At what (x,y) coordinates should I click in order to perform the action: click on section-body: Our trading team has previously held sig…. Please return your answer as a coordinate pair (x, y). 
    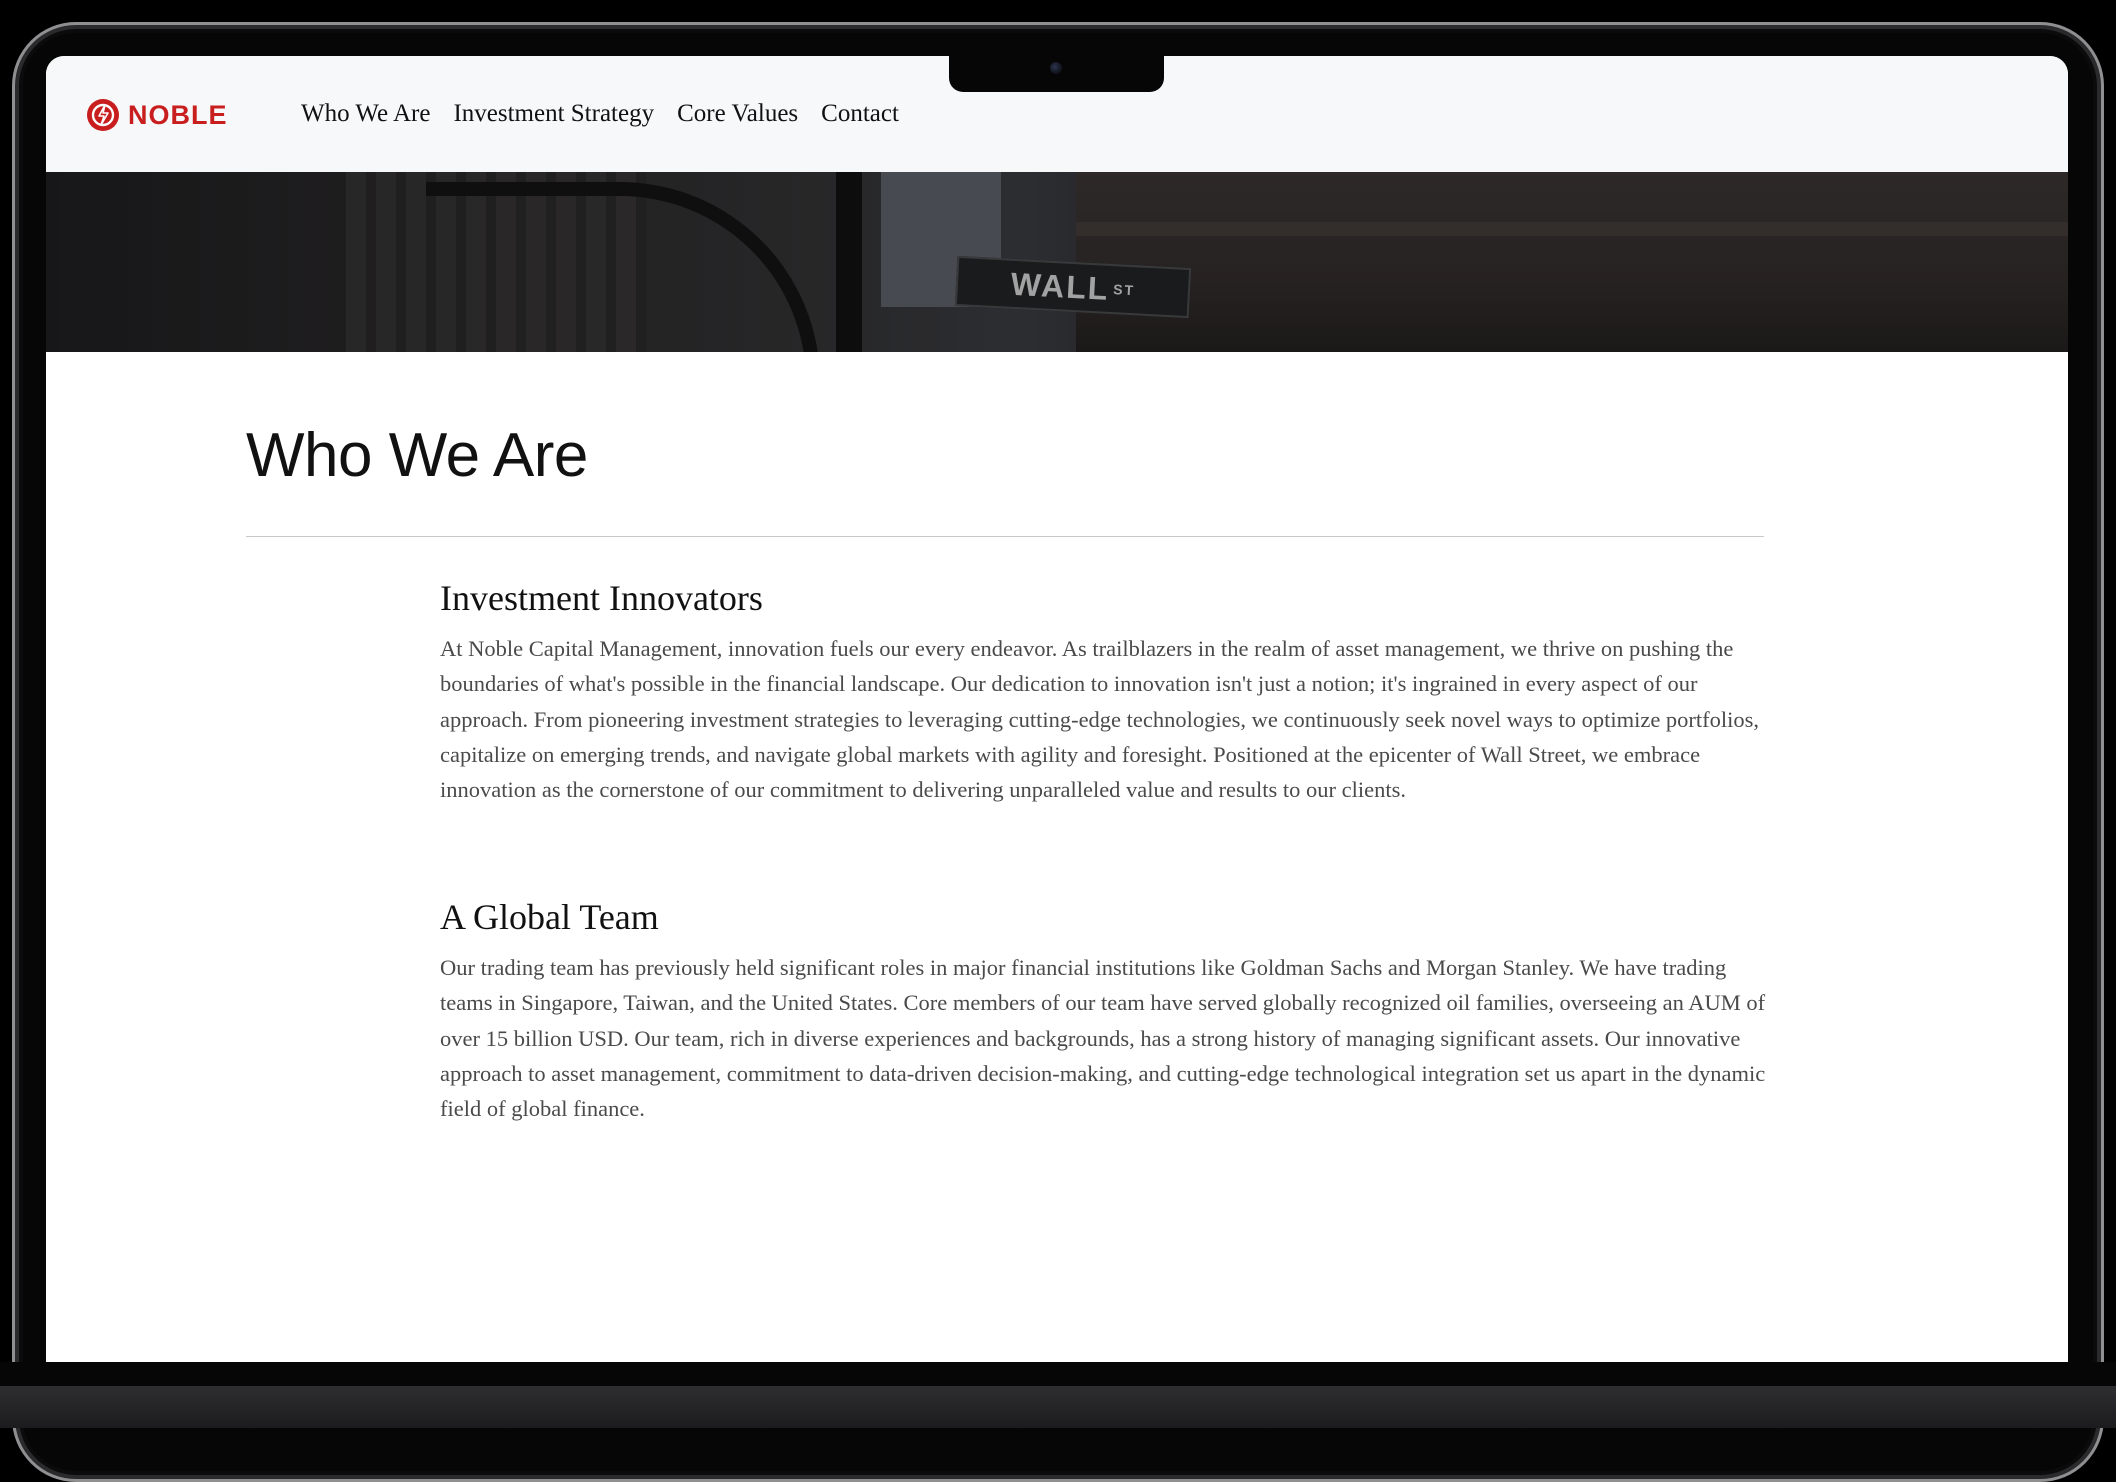
    Looking at the image, I should click on (1103, 1038).